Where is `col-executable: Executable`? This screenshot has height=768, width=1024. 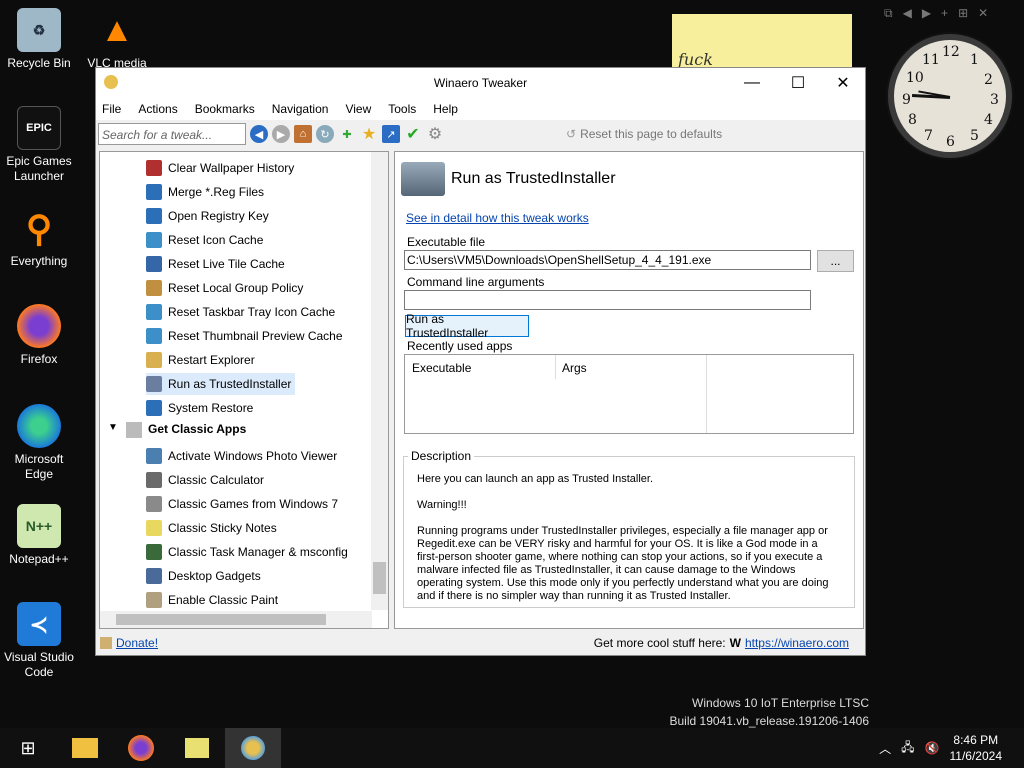 col-executable: Executable is located at coordinates (441, 368).